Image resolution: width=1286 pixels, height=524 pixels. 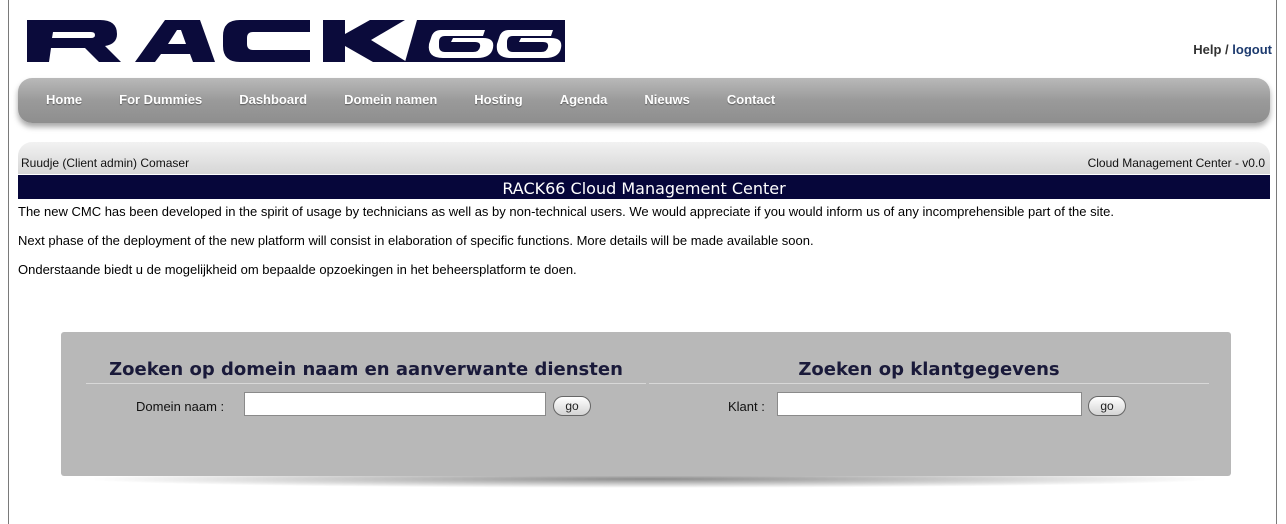 I want to click on nav-item-for-dummies: For Dummies, so click(x=160, y=99).